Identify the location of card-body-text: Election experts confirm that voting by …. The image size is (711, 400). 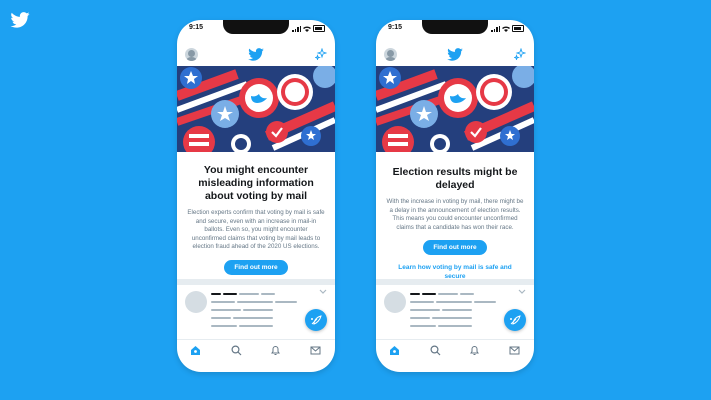
(256, 229).